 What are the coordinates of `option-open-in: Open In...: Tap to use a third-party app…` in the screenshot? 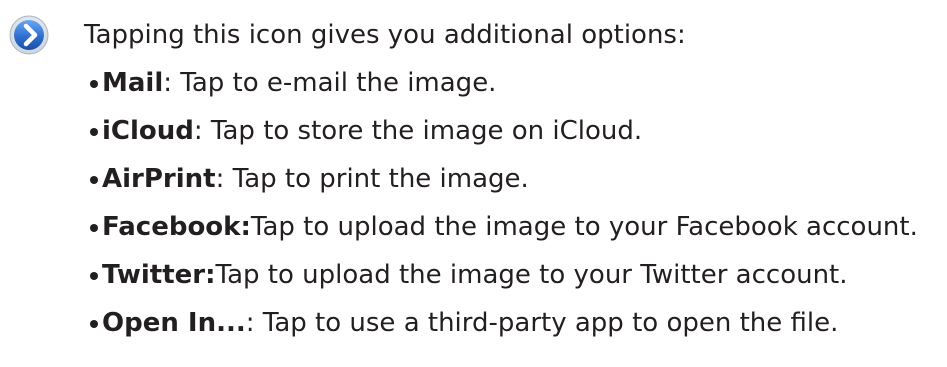 It's located at (504, 330).